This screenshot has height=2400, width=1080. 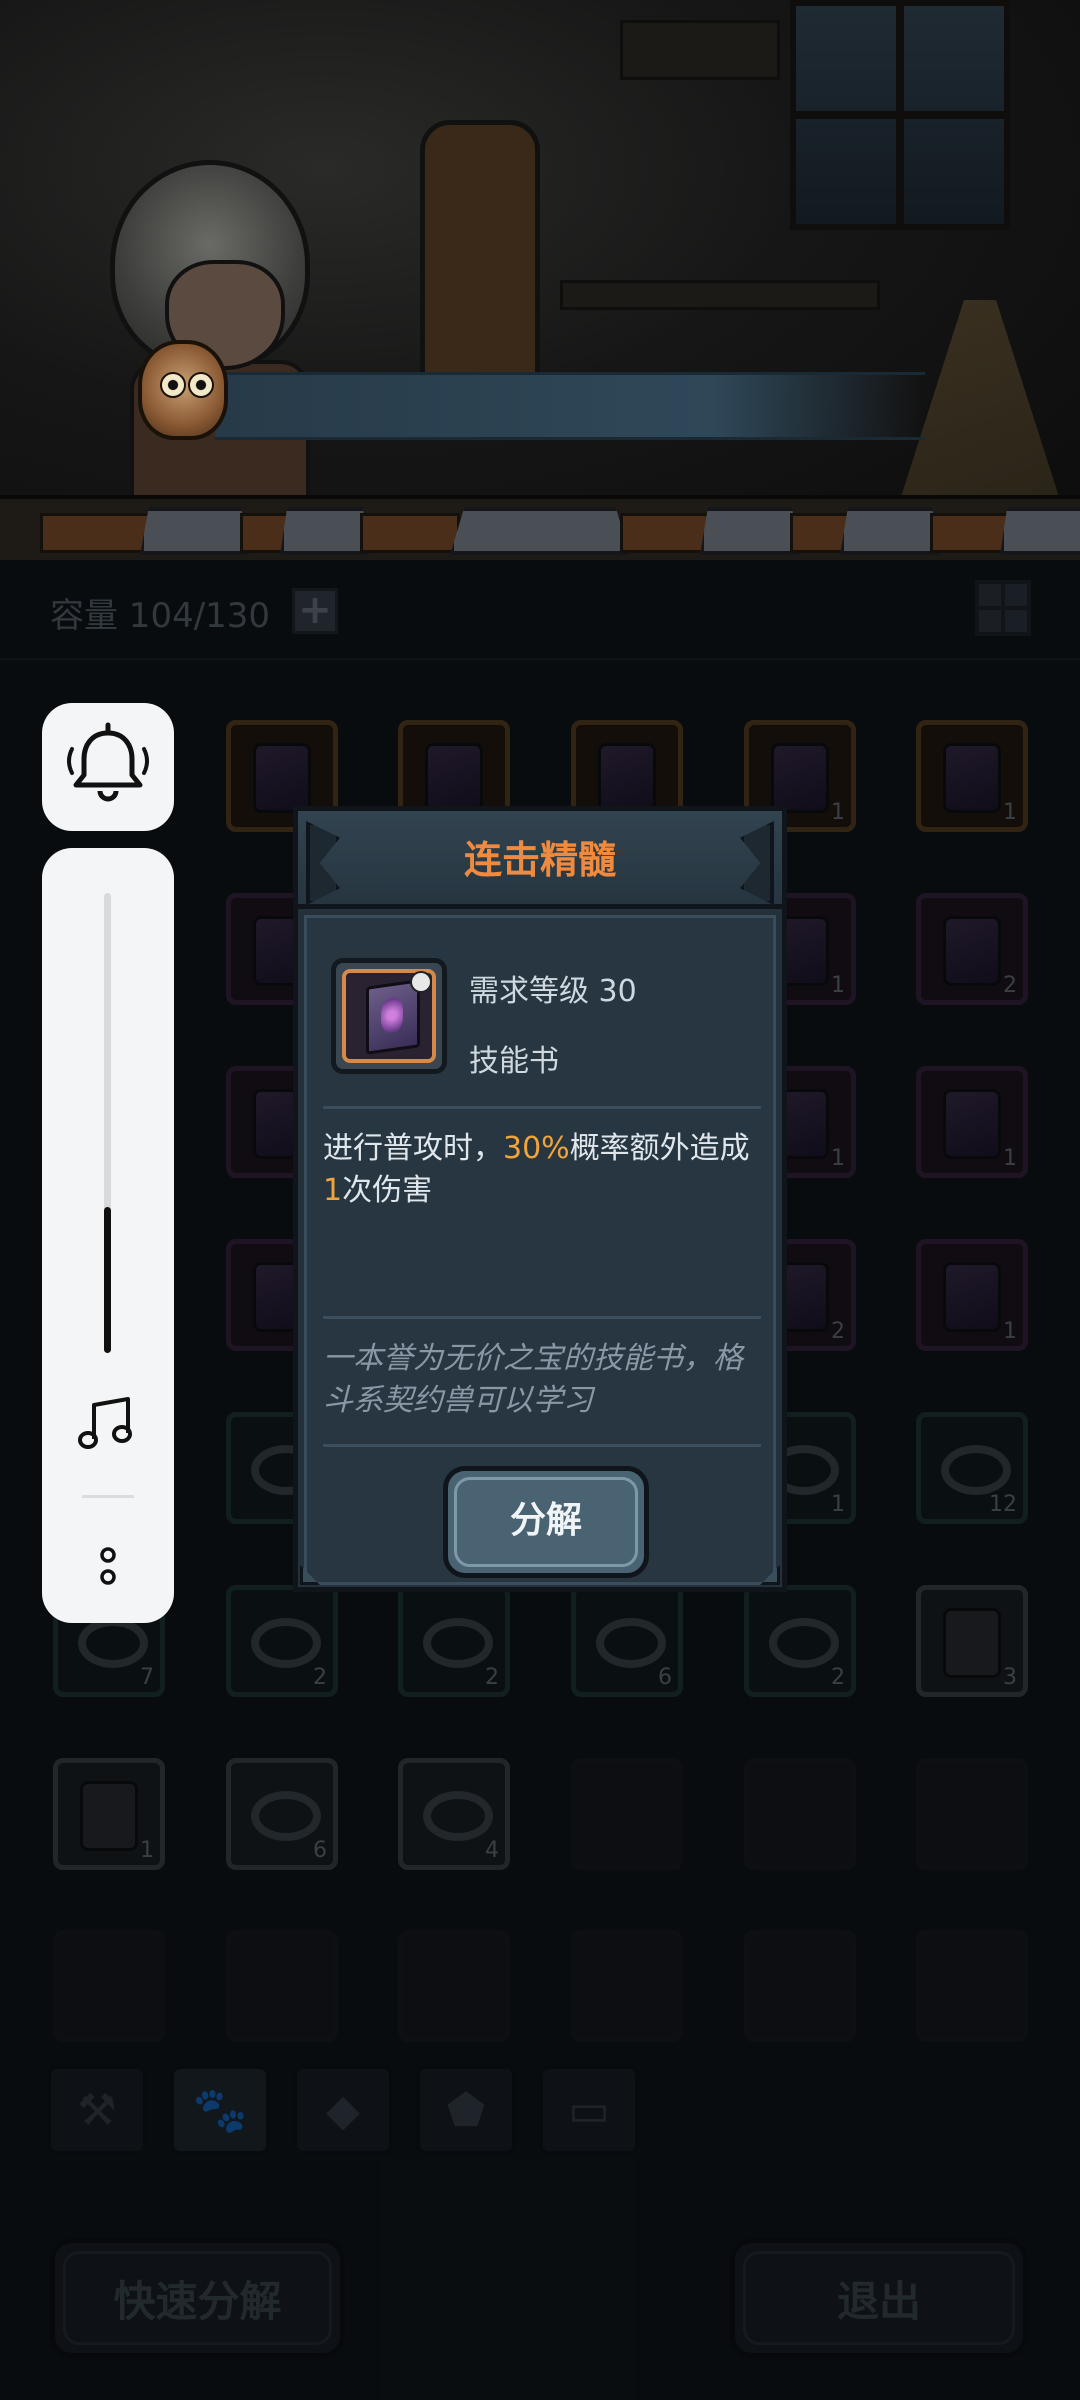 What do you see at coordinates (108, 762) in the screenshot?
I see `bell-icon` at bounding box center [108, 762].